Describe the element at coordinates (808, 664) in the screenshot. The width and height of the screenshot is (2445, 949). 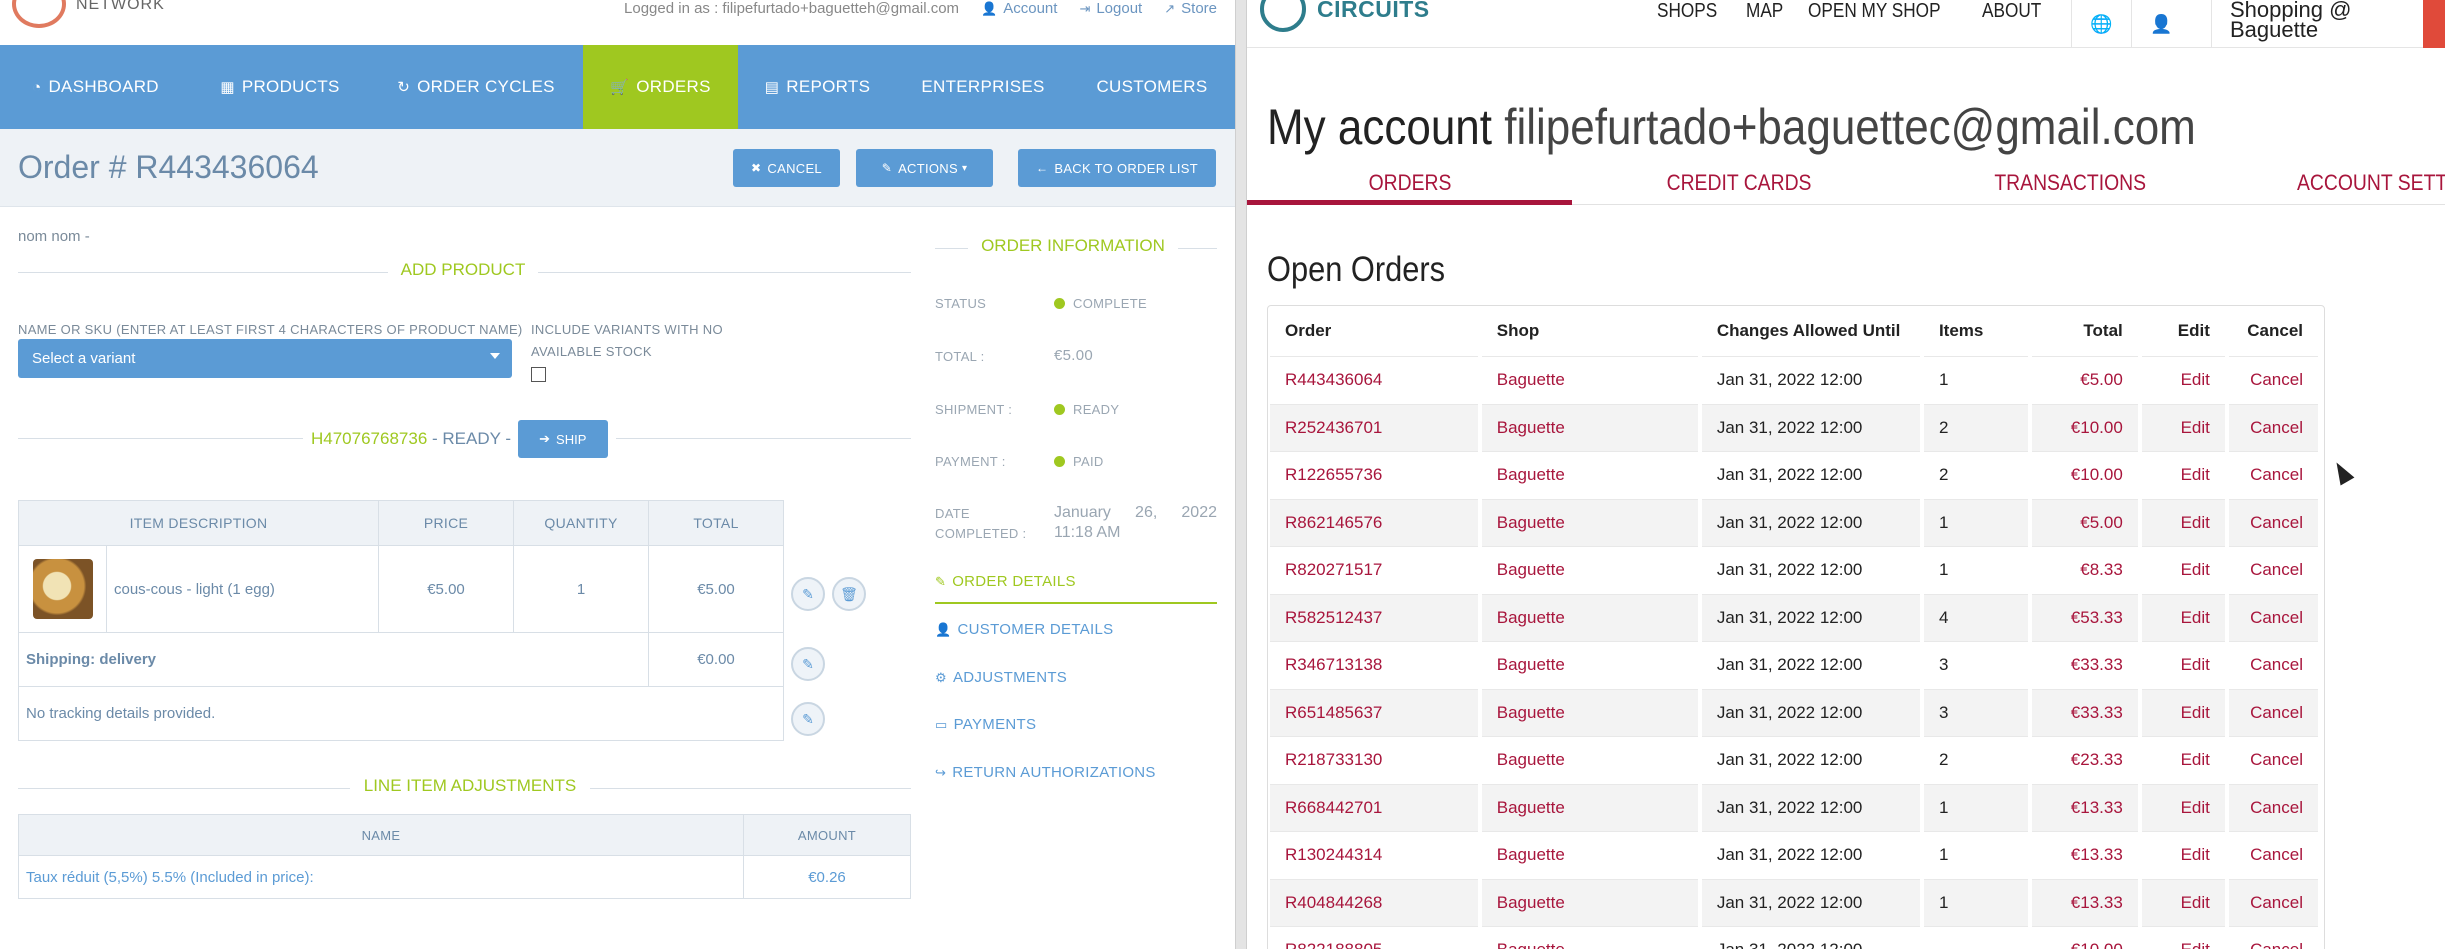
I see `edit-shipping-button: ✎` at that location.